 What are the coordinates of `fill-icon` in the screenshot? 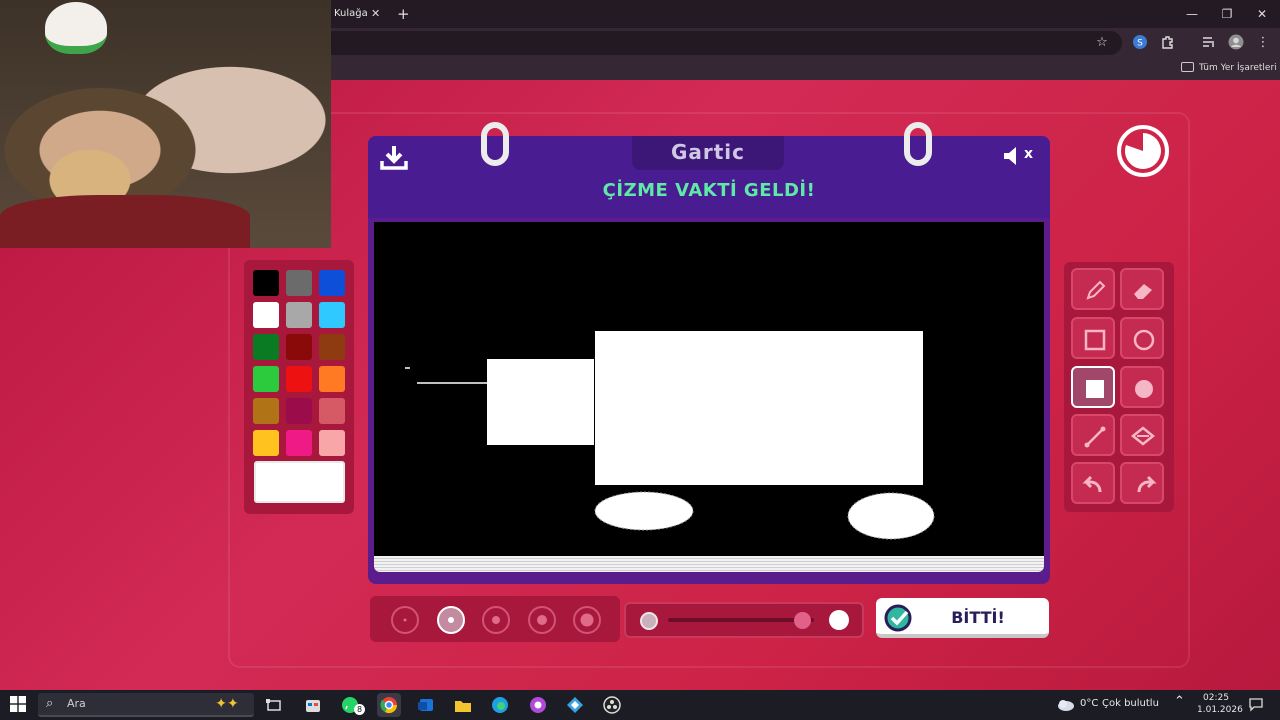 It's located at (1143, 436).